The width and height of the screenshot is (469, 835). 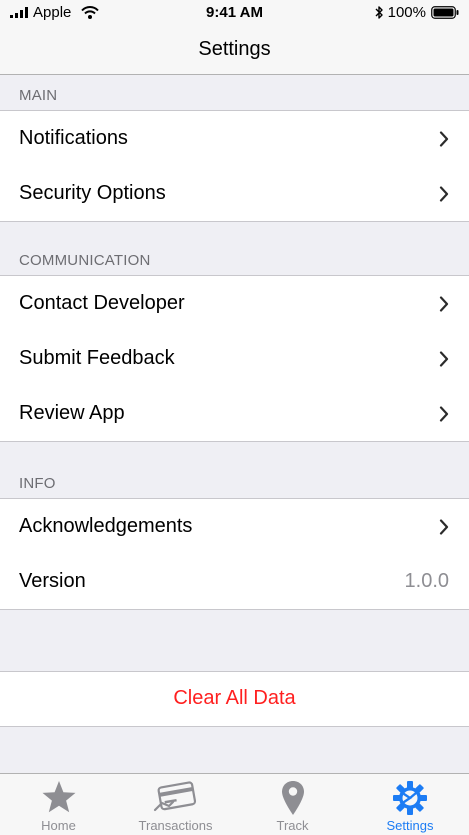 What do you see at coordinates (234, 413) in the screenshot?
I see `settings-row-review-app: Review App` at bounding box center [234, 413].